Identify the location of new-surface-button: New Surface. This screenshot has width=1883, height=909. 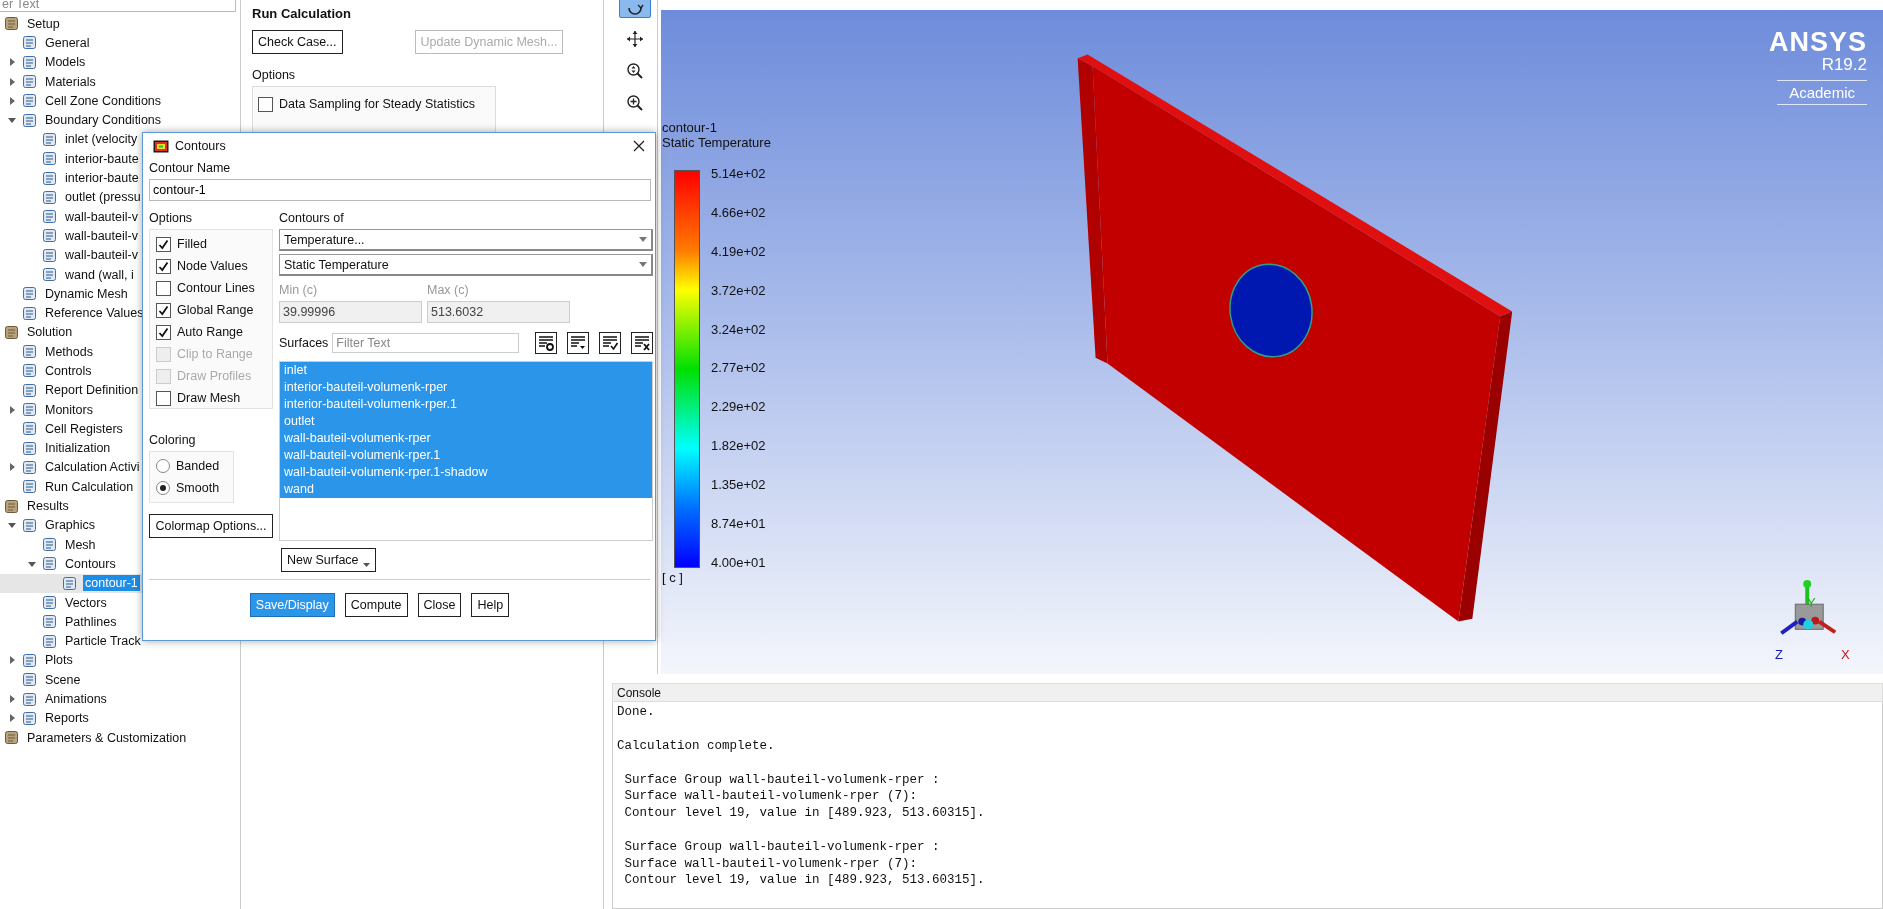
(328, 560).